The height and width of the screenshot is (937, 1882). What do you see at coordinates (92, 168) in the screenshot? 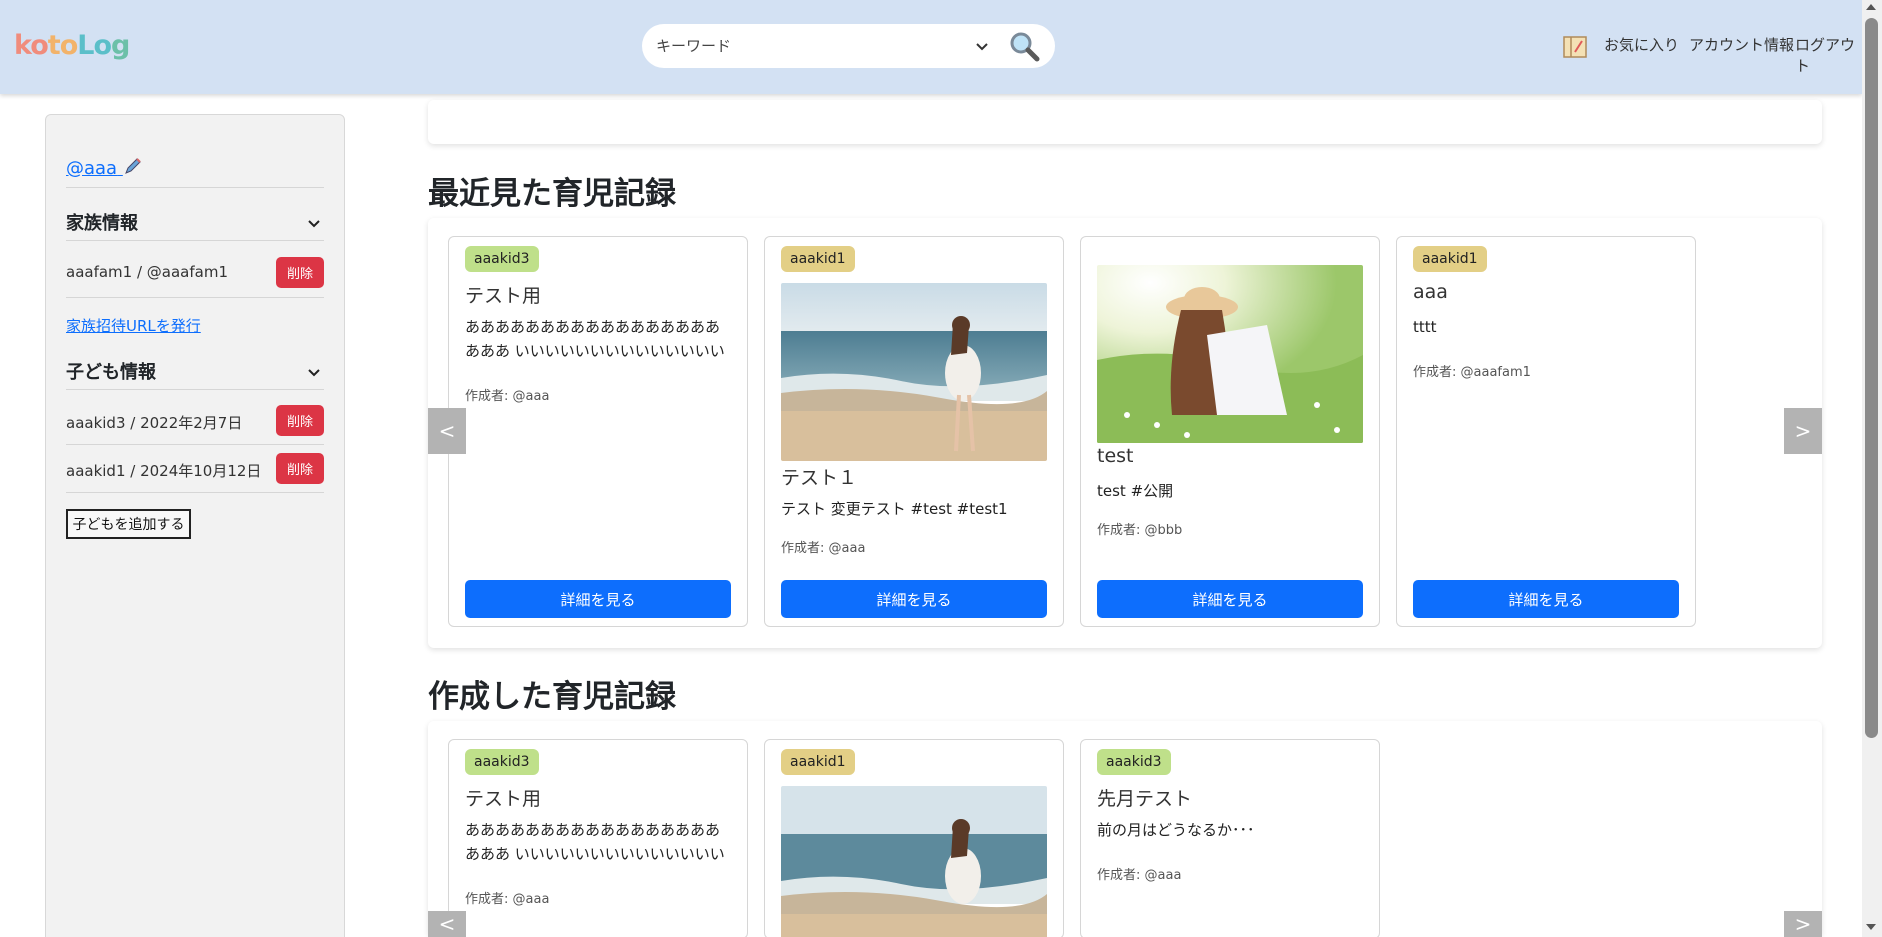
I see `username-text: @aaa` at bounding box center [92, 168].